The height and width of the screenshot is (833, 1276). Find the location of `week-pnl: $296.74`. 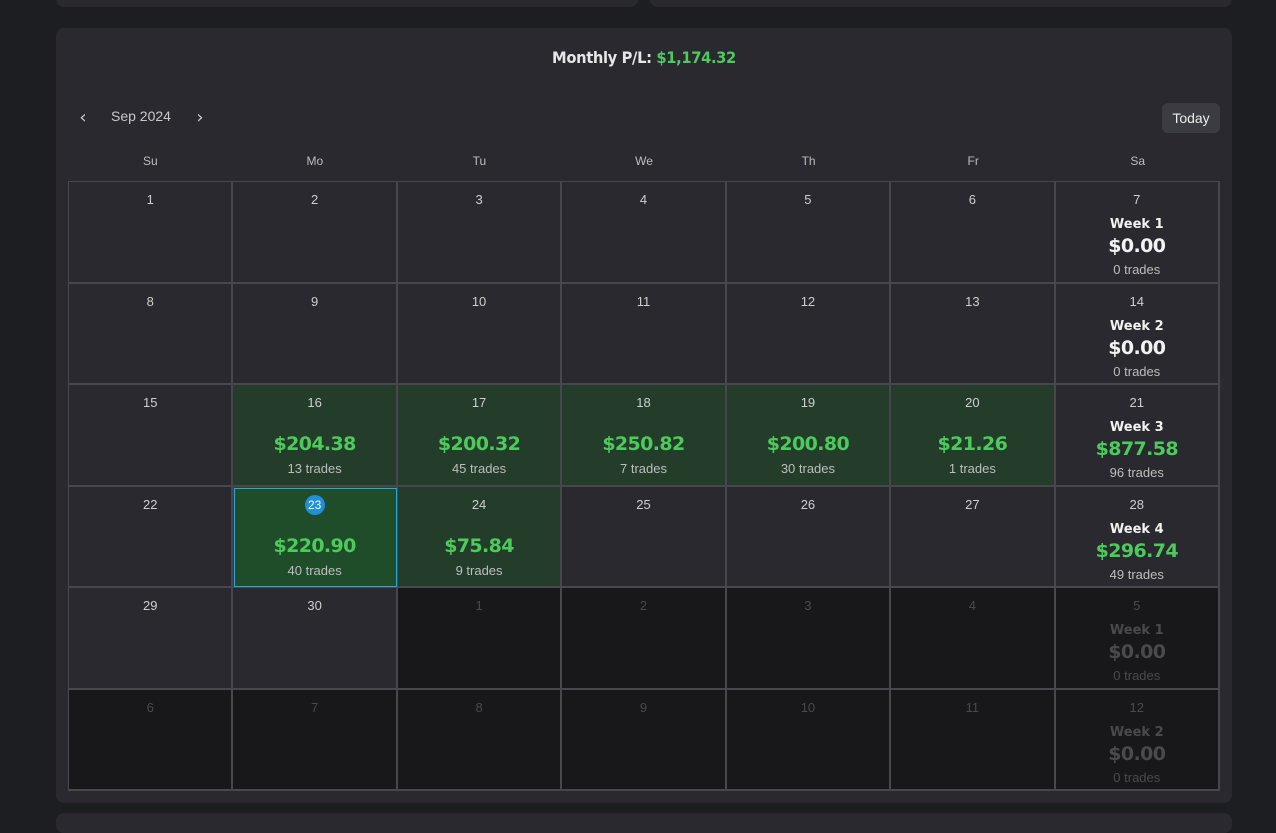

week-pnl: $296.74 is located at coordinates (1137, 550).